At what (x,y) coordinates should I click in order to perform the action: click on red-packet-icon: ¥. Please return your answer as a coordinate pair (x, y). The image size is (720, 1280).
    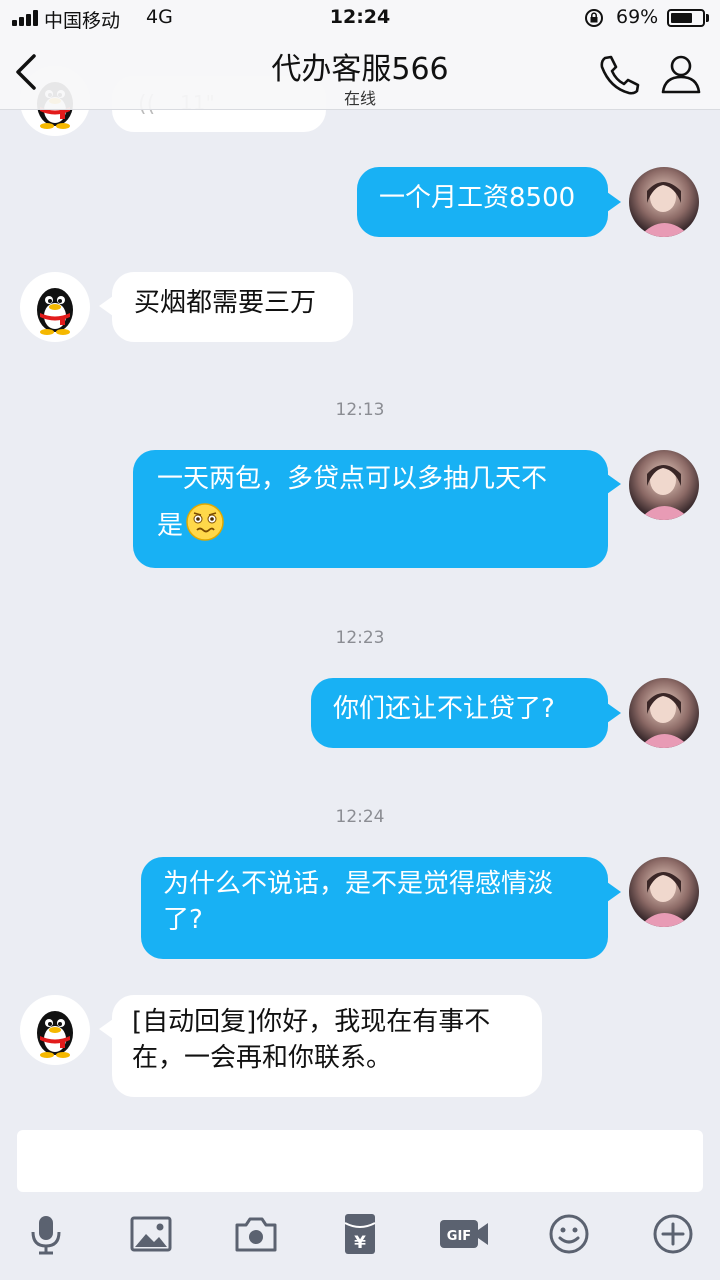
    Looking at the image, I should click on (360, 1234).